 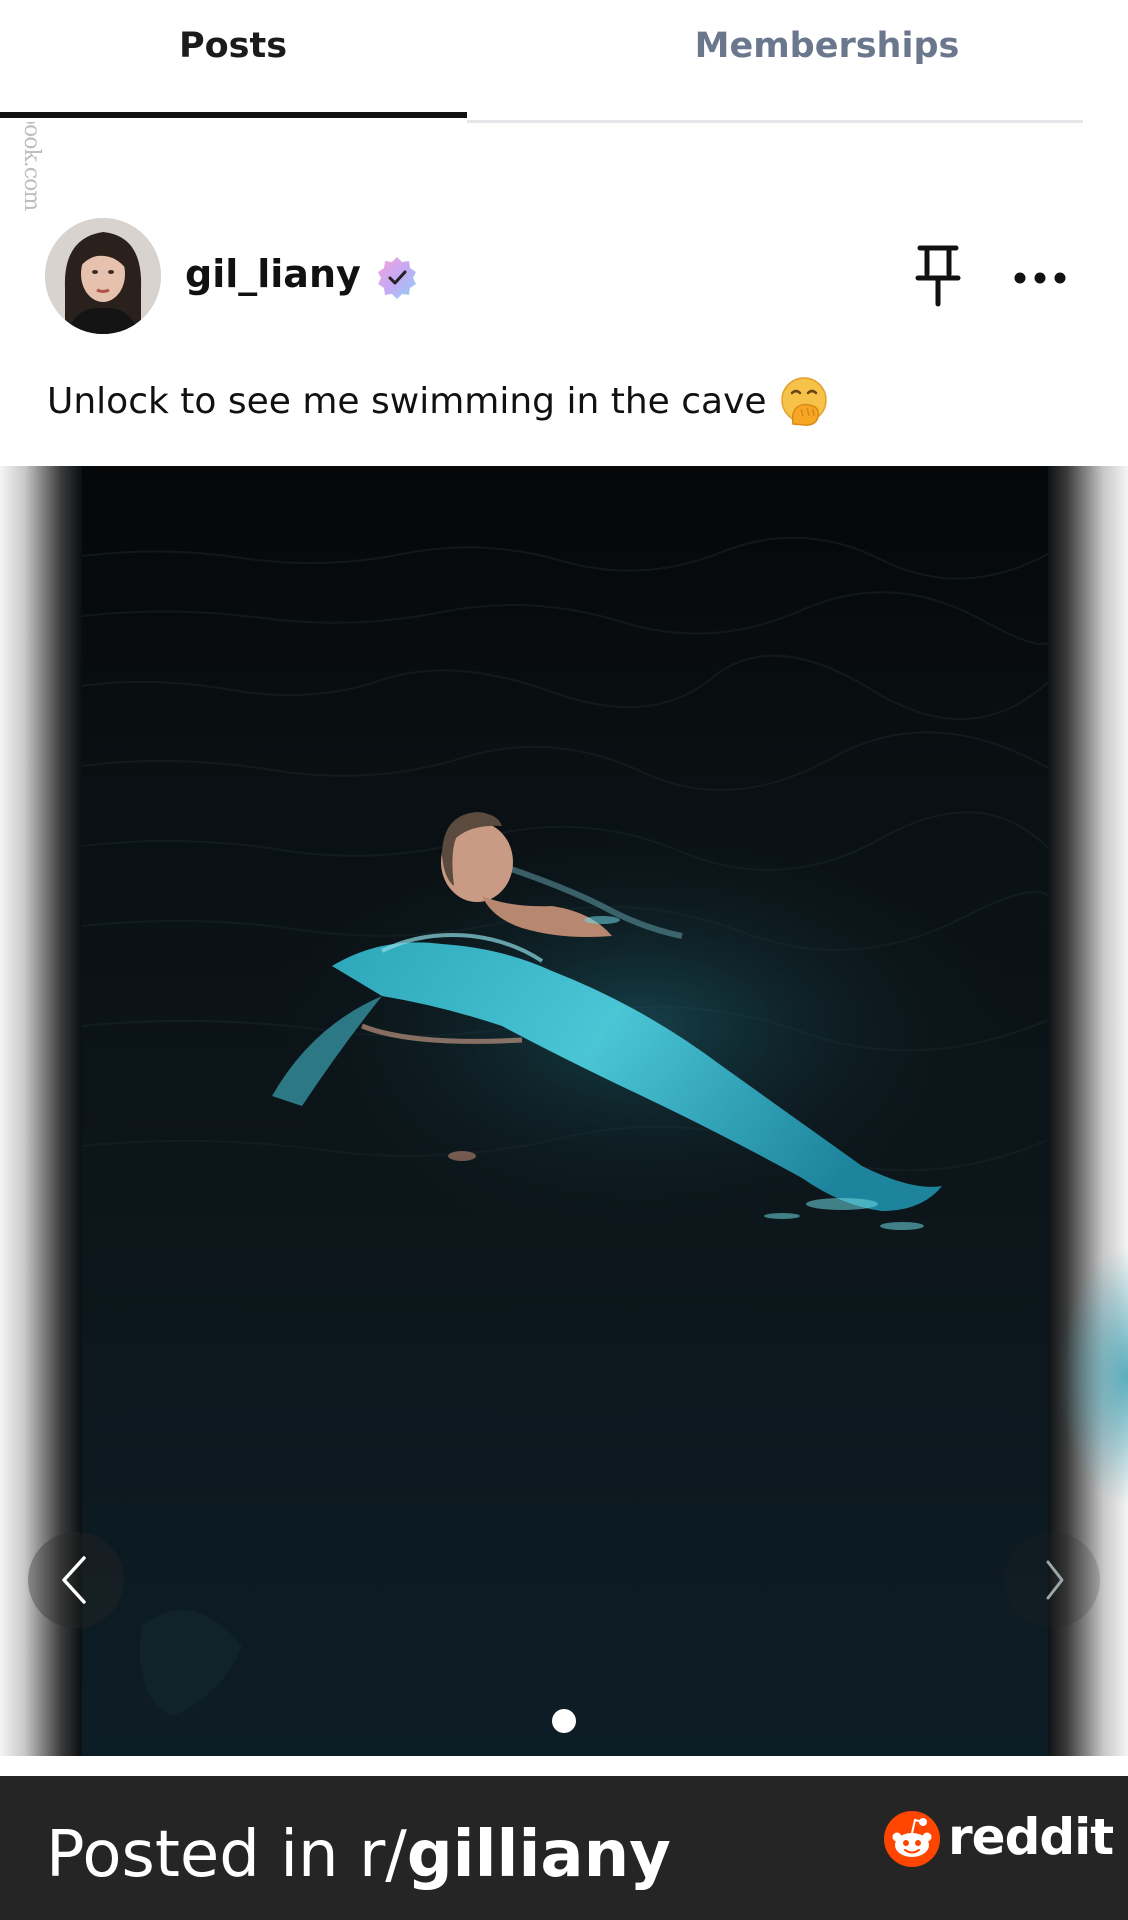 I want to click on username: gil_liany, so click(x=273, y=274).